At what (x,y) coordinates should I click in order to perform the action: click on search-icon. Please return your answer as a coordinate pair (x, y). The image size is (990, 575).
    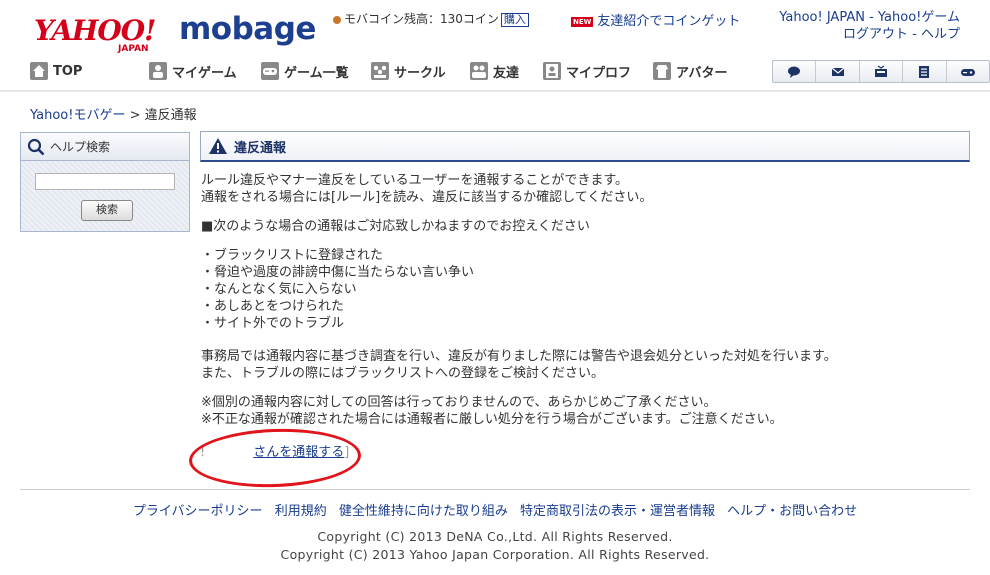
    Looking at the image, I should click on (36, 146).